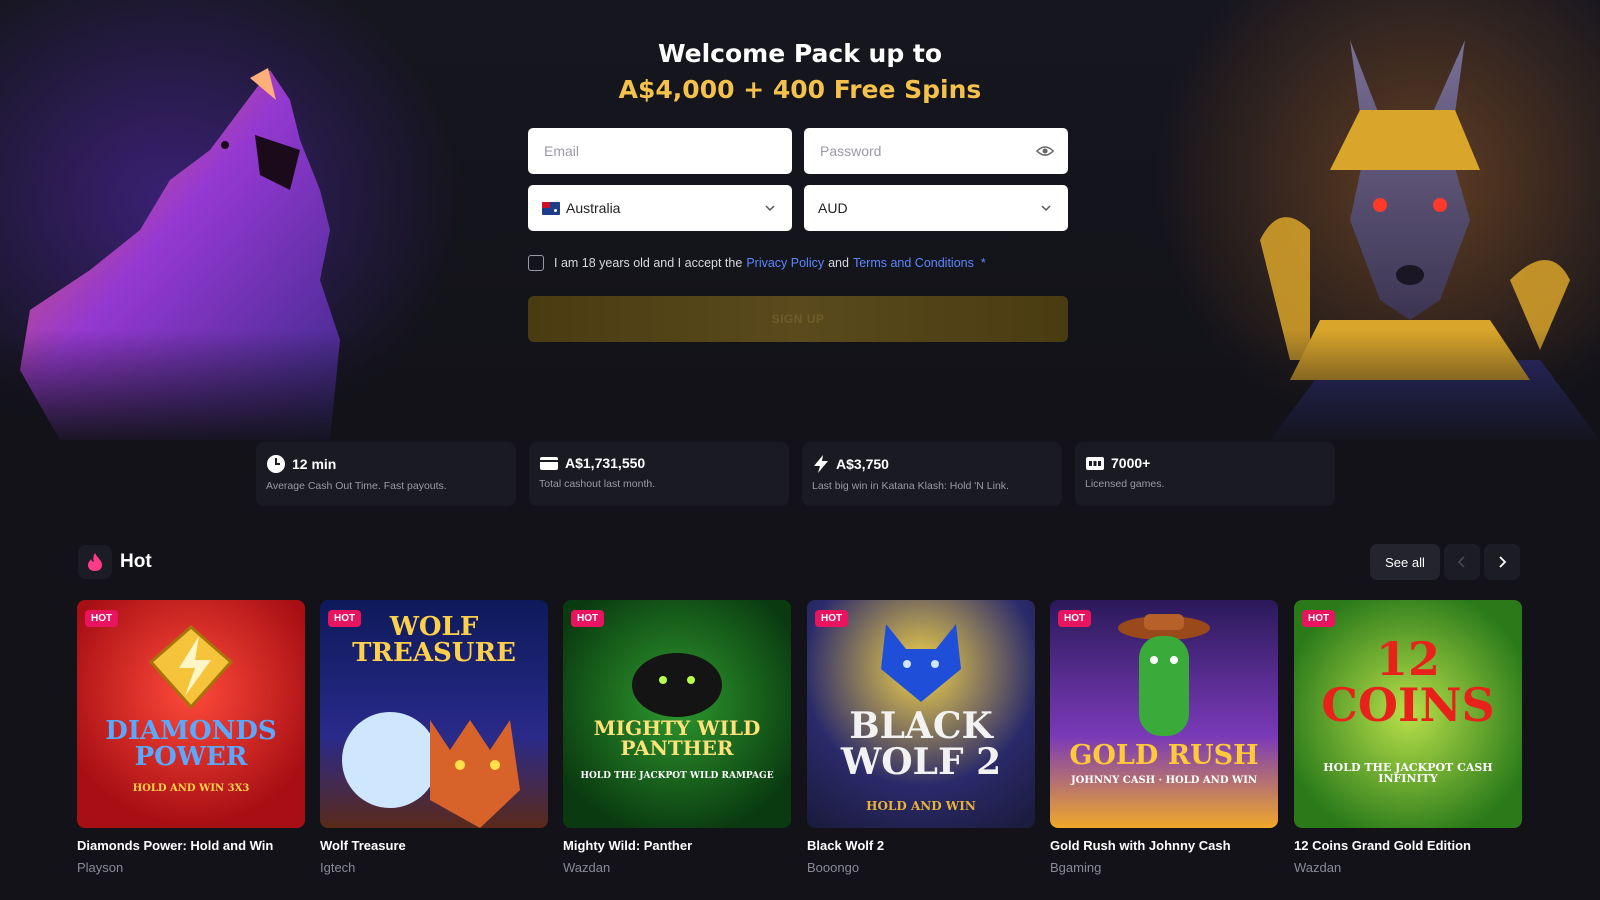 Image resolution: width=1600 pixels, height=900 pixels. Describe the element at coordinates (785, 263) in the screenshot. I see `privacy-policy-link: Privacy Policy` at that location.